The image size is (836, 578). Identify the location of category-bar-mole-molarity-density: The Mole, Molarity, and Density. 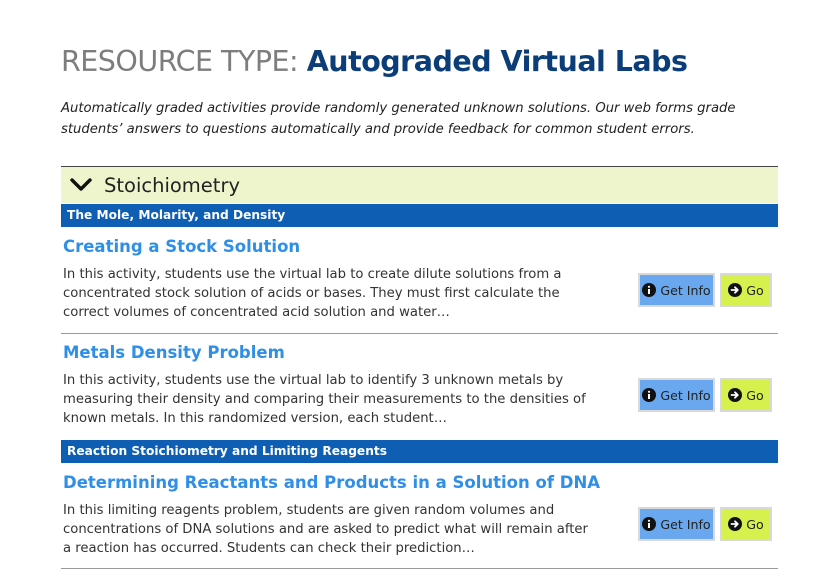
(419, 215).